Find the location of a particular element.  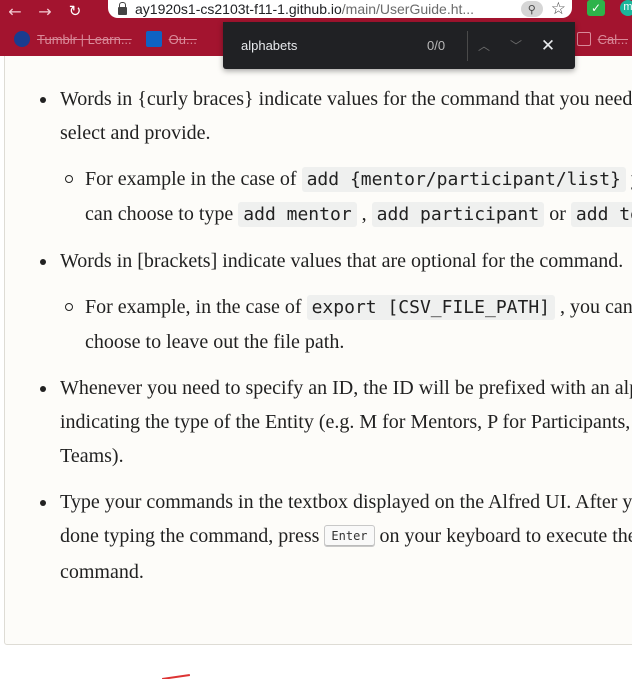

lock-icon is located at coordinates (122, 8).